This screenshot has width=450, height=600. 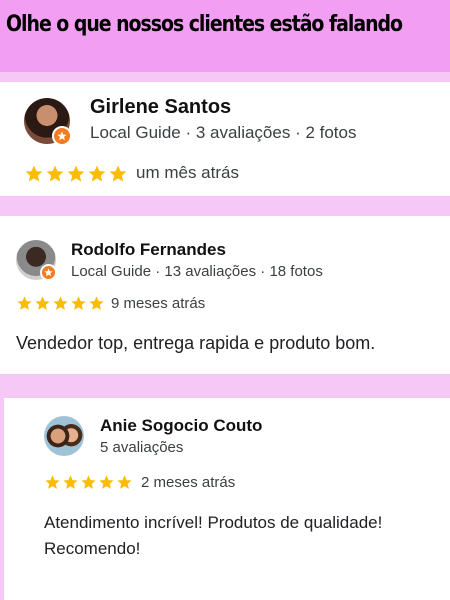 What do you see at coordinates (188, 482) in the screenshot?
I see `review-time: 2 meses atrás` at bounding box center [188, 482].